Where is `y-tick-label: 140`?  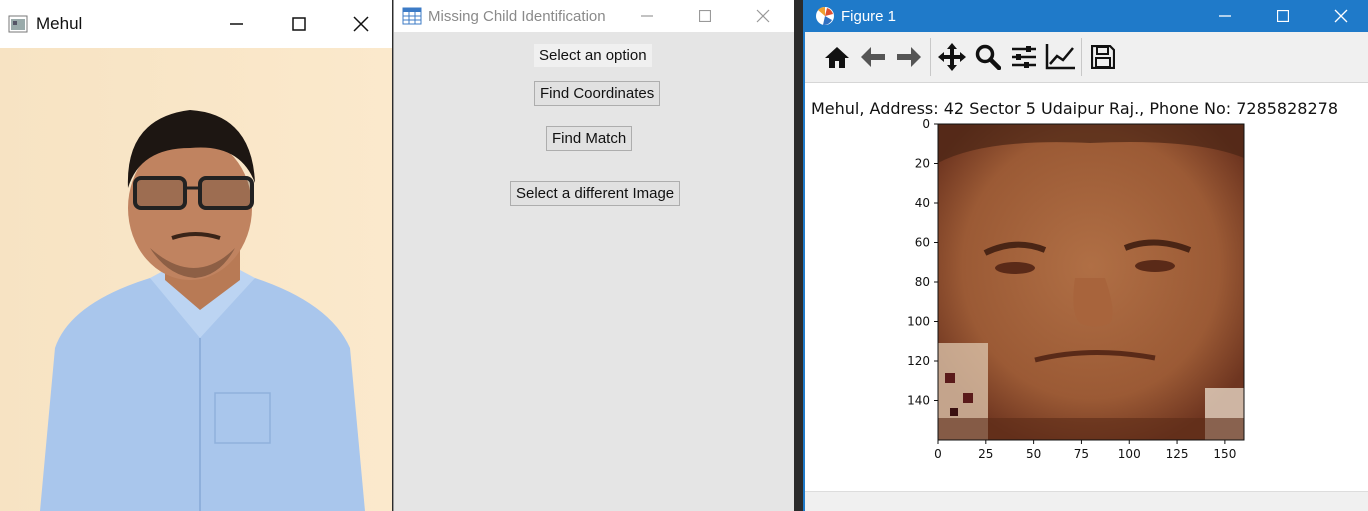 y-tick-label: 140 is located at coordinates (918, 401).